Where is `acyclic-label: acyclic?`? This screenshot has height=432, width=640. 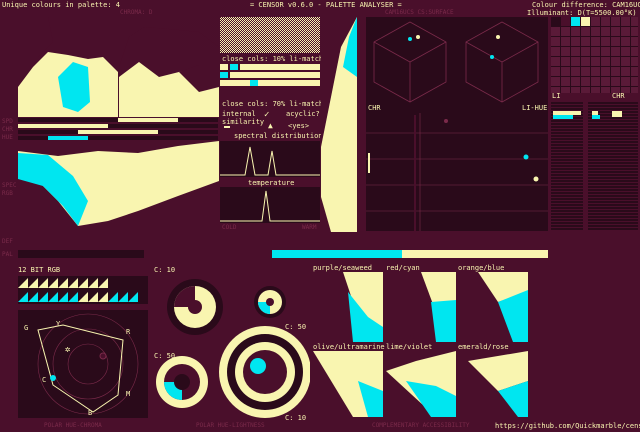 acyclic-label: acyclic? is located at coordinates (303, 114).